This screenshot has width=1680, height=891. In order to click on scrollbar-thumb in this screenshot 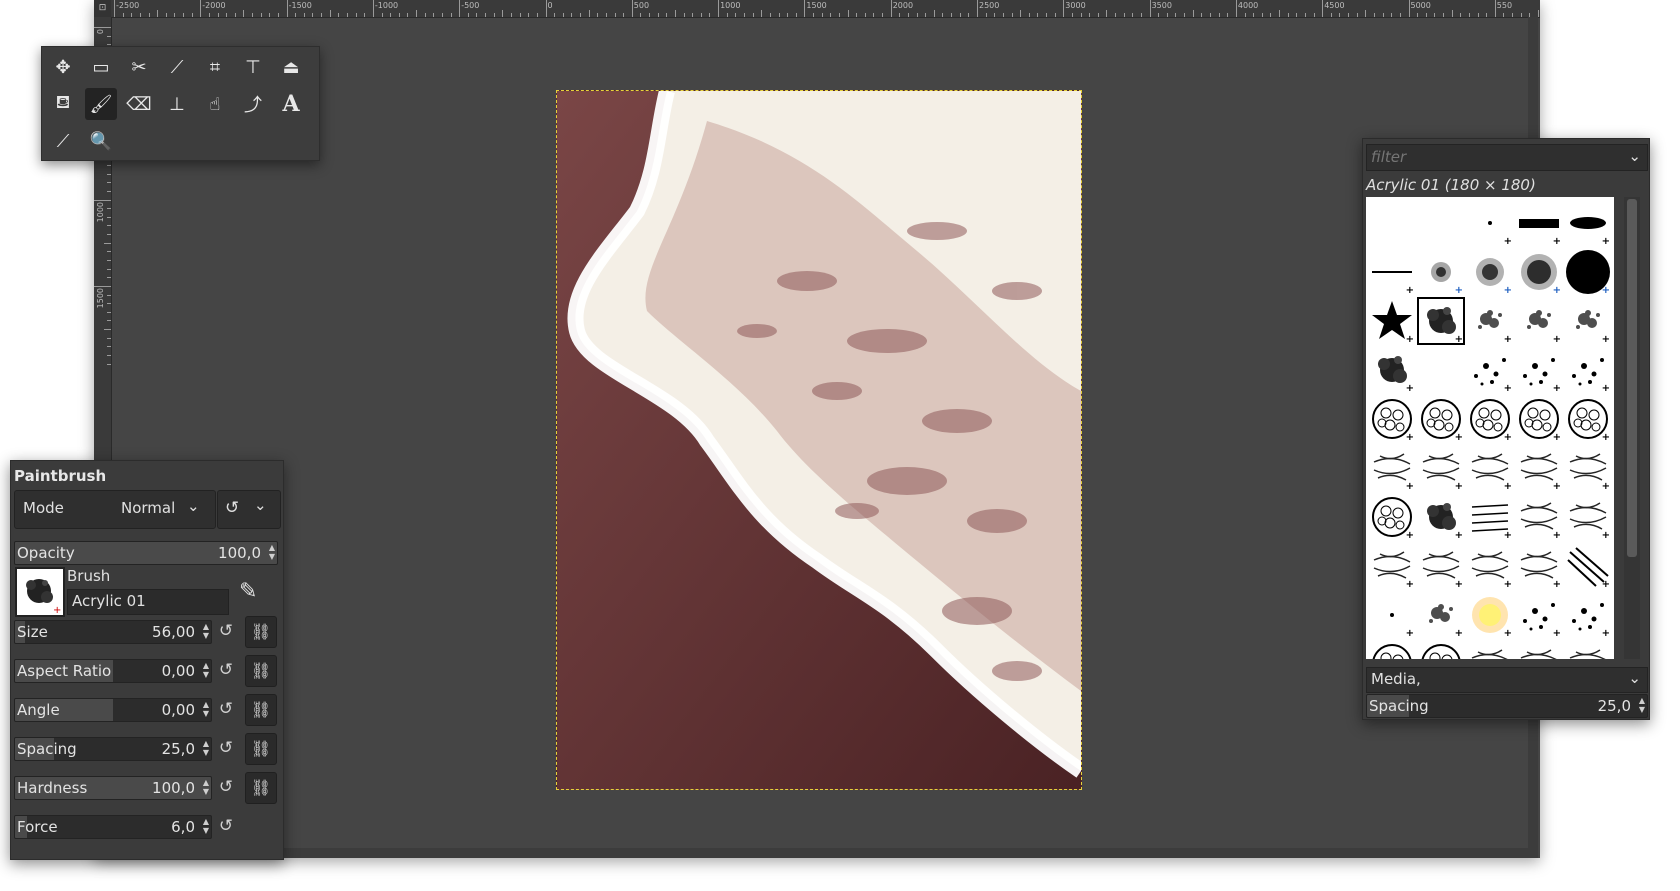, I will do `click(1632, 378)`.